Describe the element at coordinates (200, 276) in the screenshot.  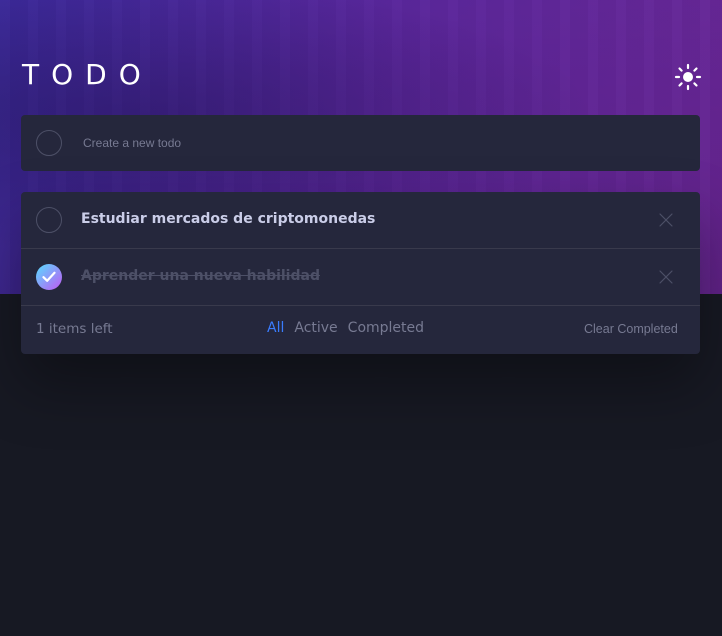
I see `todo-label: Aprender una nueva habilidad` at that location.